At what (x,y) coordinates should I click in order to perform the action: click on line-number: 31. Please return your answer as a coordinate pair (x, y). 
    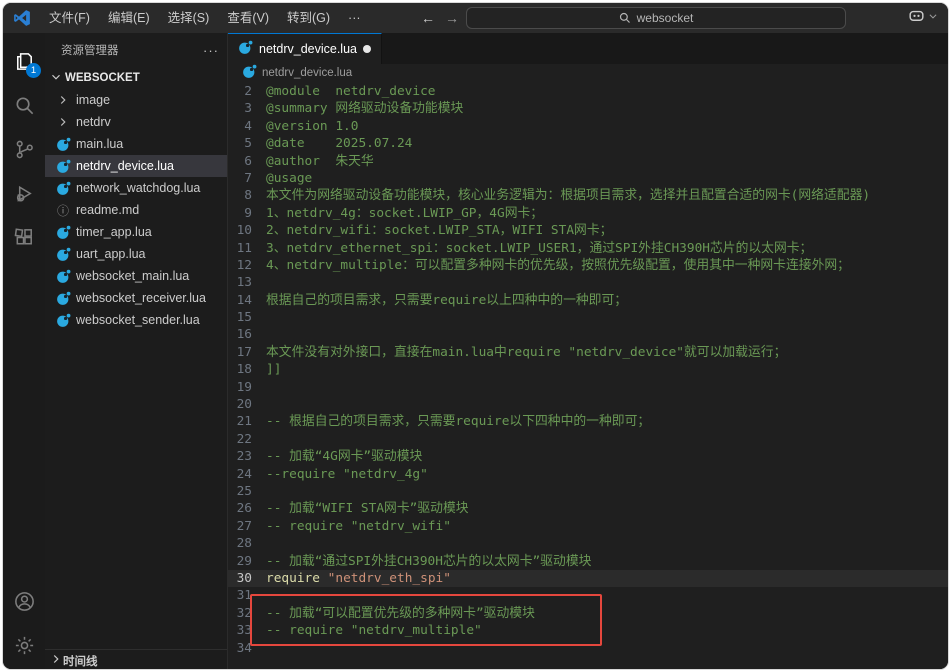
    Looking at the image, I should click on (244, 596).